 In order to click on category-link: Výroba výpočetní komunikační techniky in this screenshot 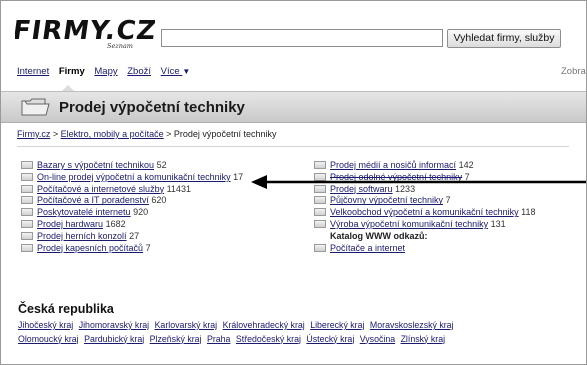, I will do `click(409, 224)`.